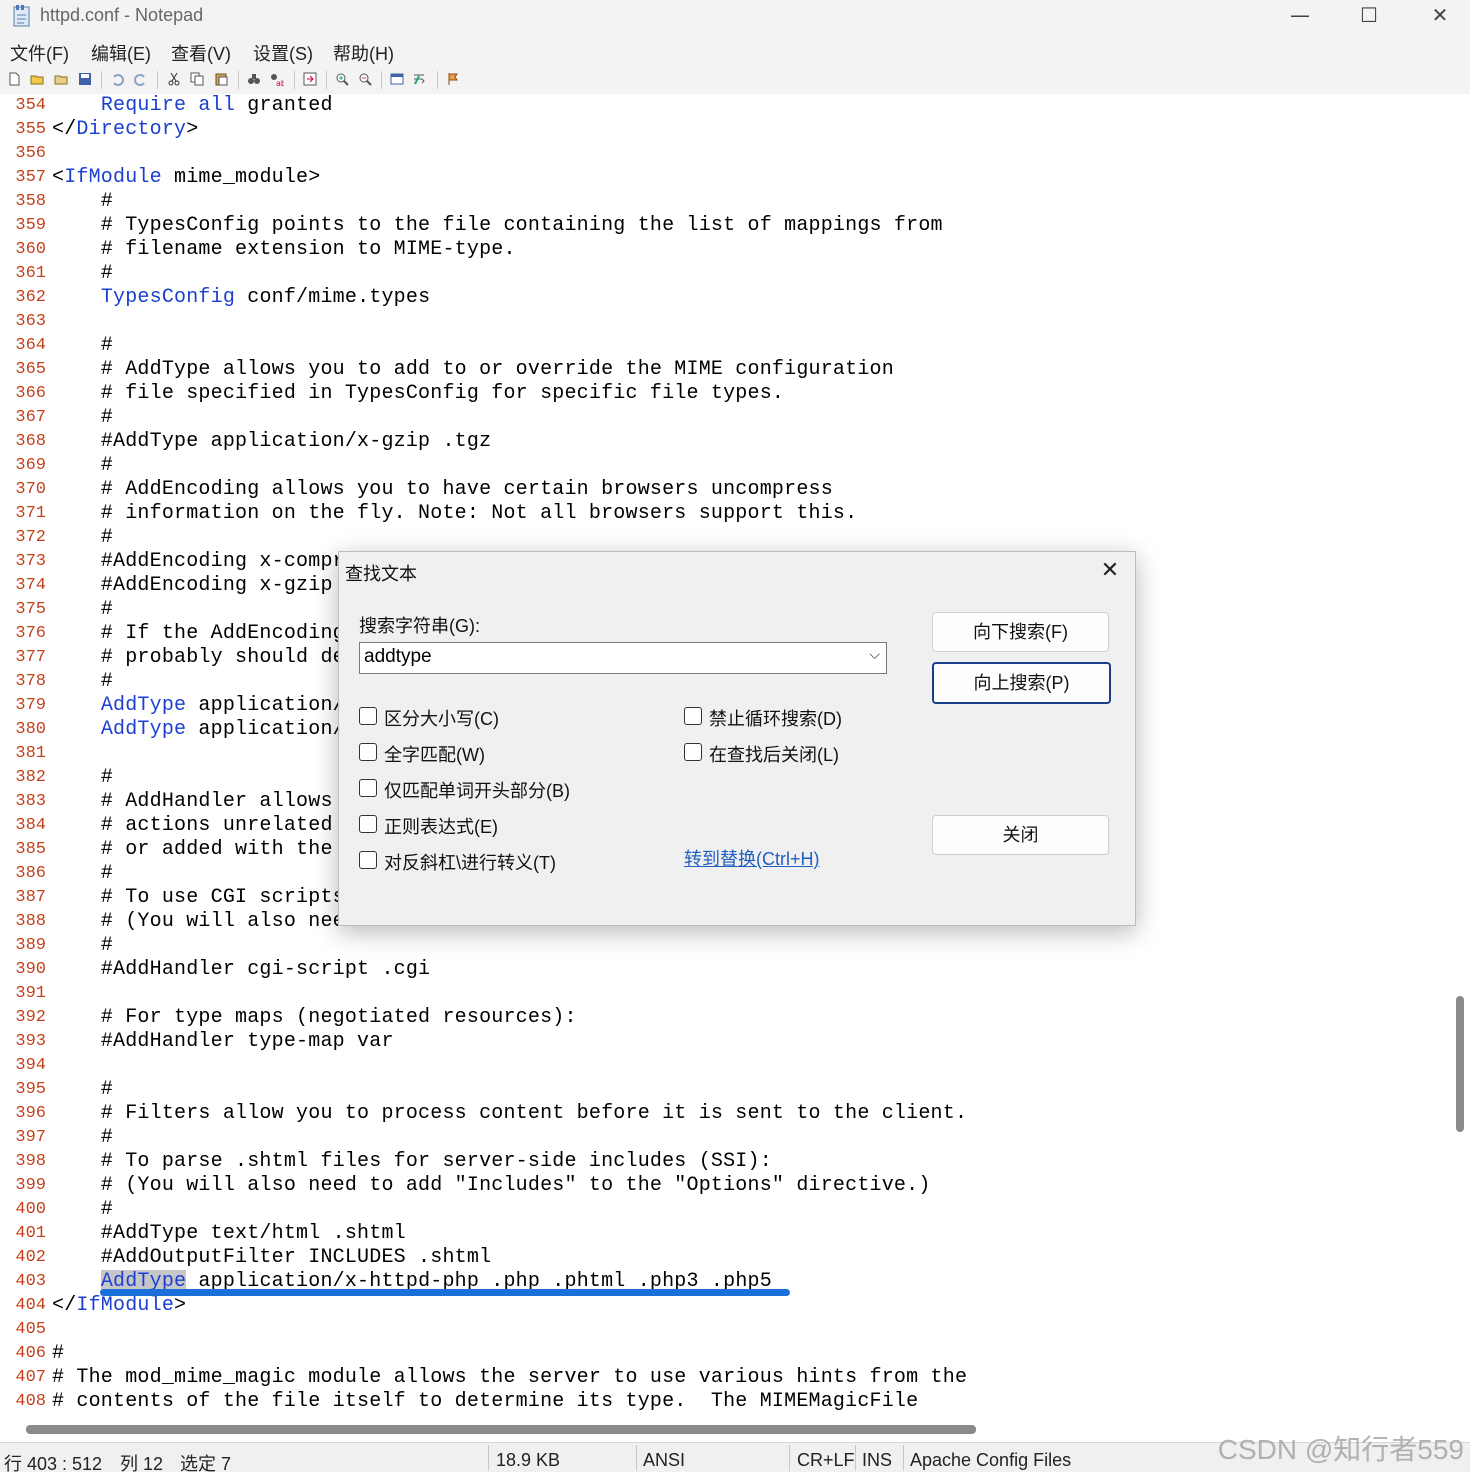  I want to click on line-text: # actions unrelated, so click(198, 826).